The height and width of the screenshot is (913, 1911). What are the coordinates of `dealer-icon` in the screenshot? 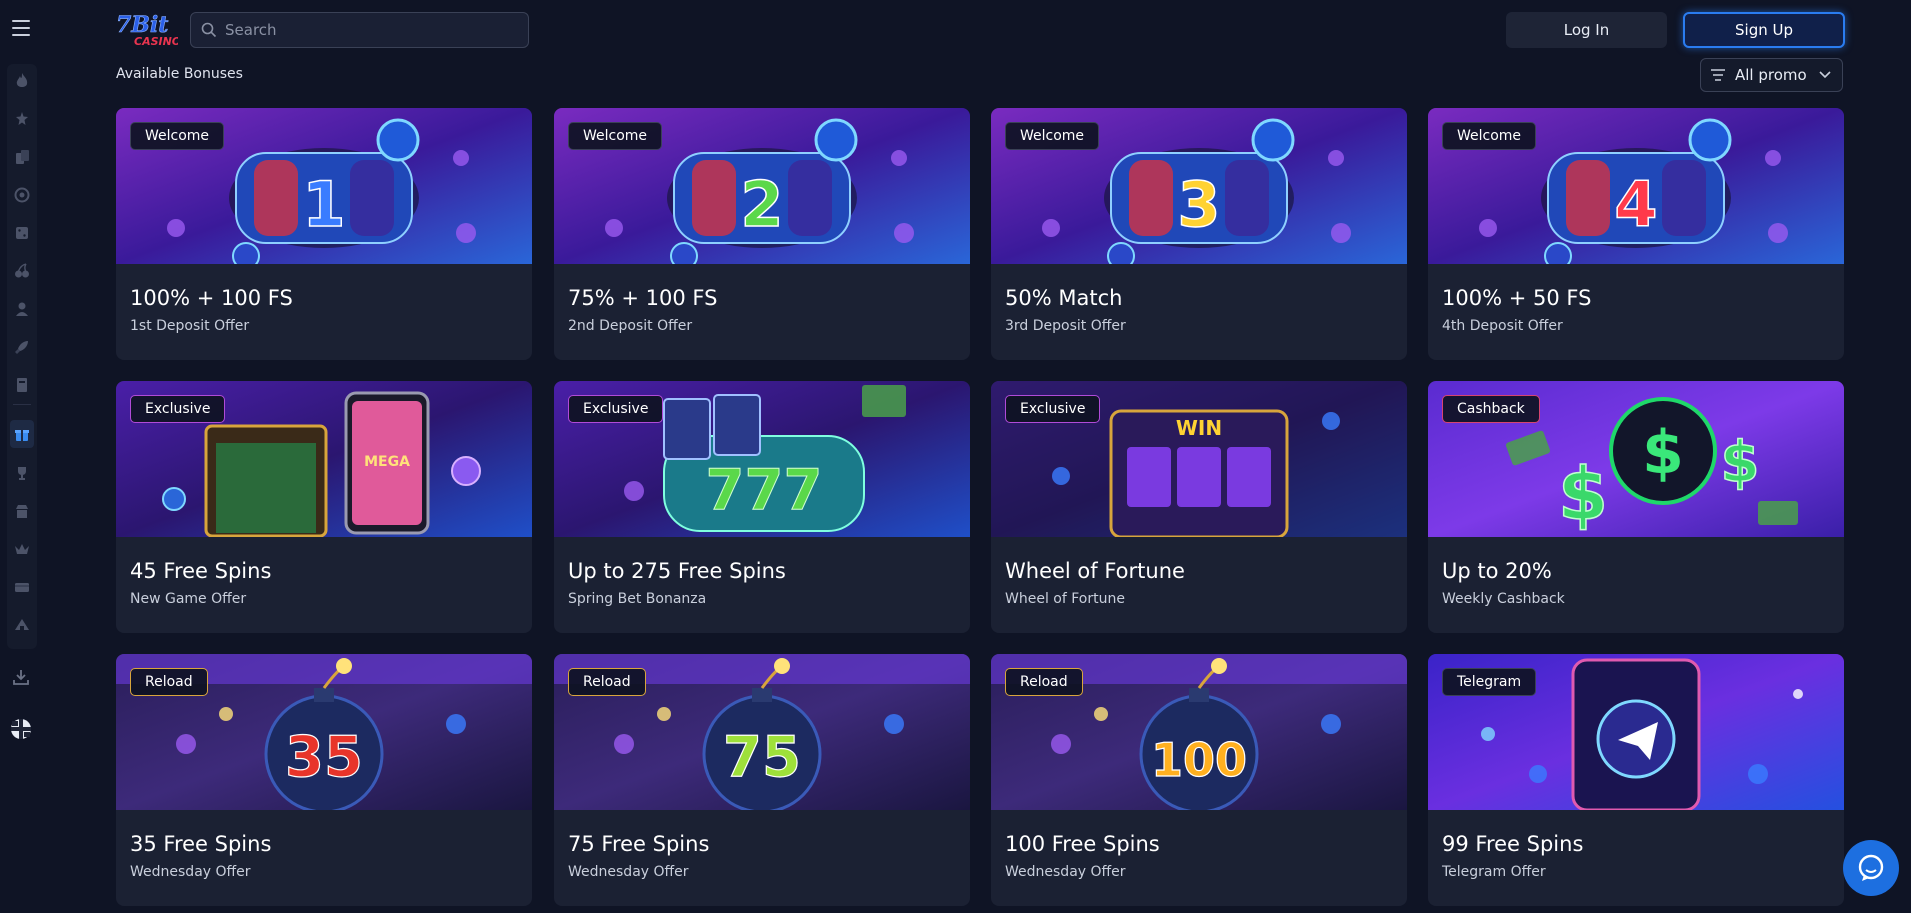 It's located at (22, 309).